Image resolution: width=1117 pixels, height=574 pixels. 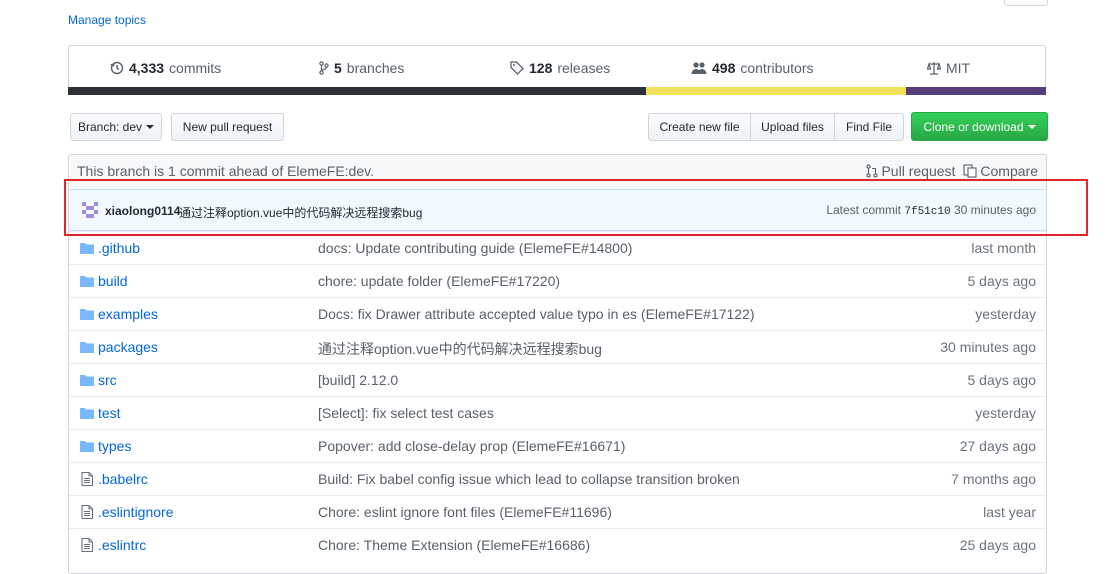 I want to click on file-commit-age: 7 months ago, so click(x=993, y=479).